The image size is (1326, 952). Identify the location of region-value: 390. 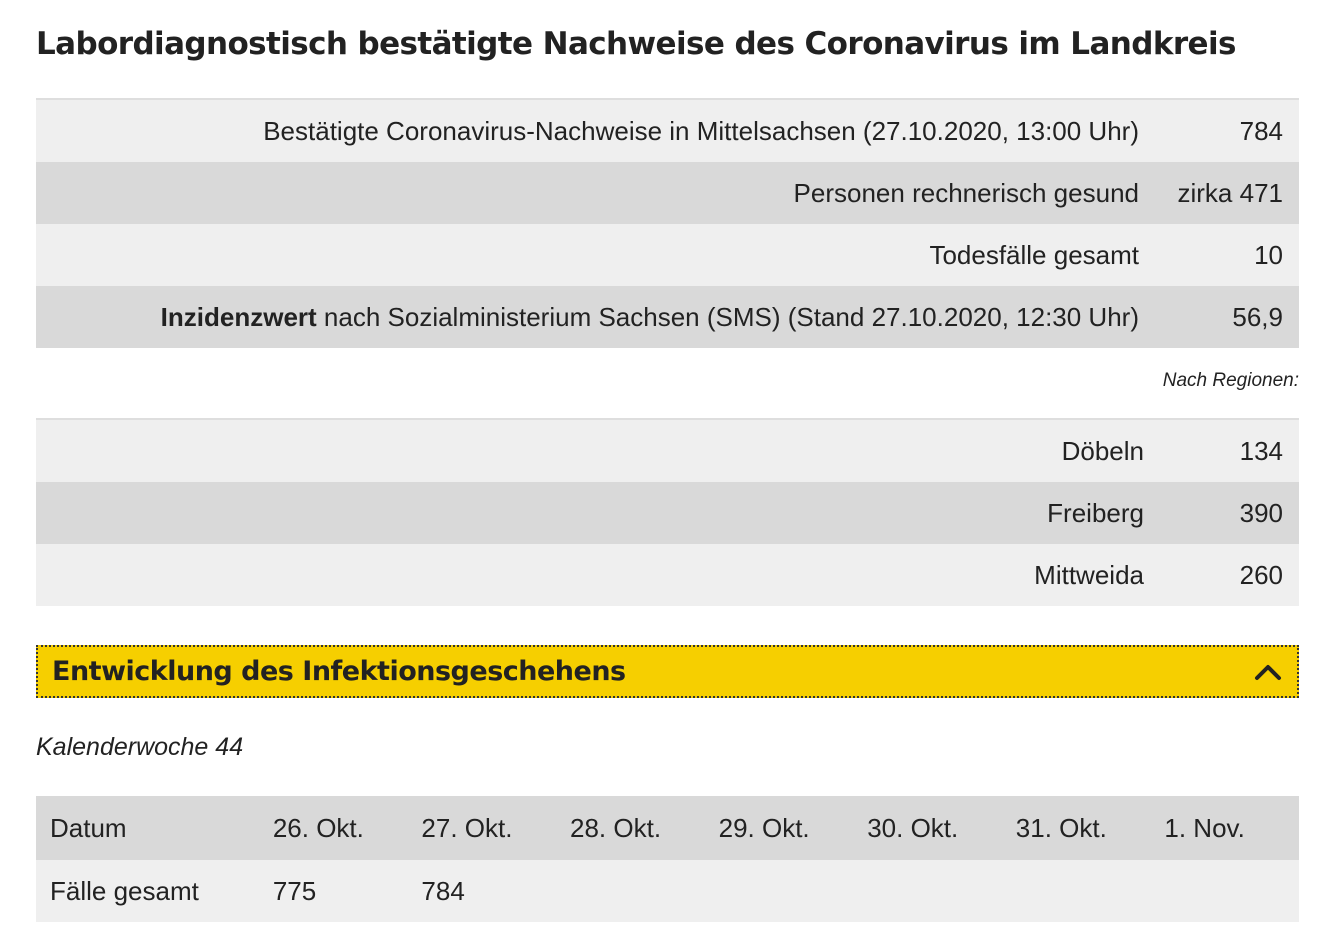
(1261, 512).